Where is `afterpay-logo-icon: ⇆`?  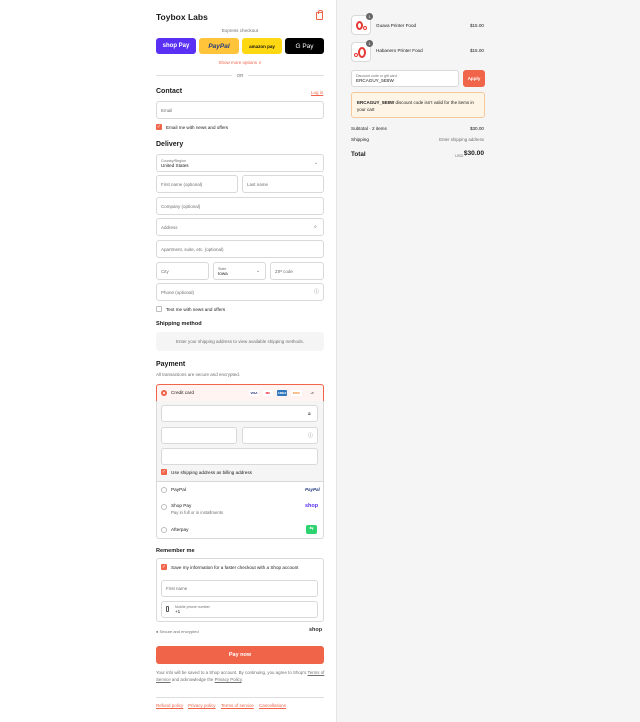
afterpay-logo-icon: ⇆ is located at coordinates (311, 529).